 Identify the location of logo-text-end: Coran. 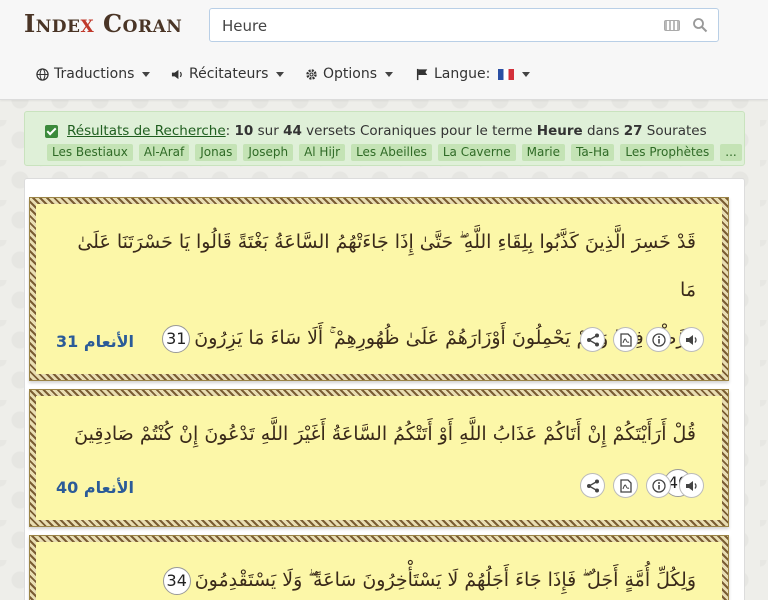
(143, 23).